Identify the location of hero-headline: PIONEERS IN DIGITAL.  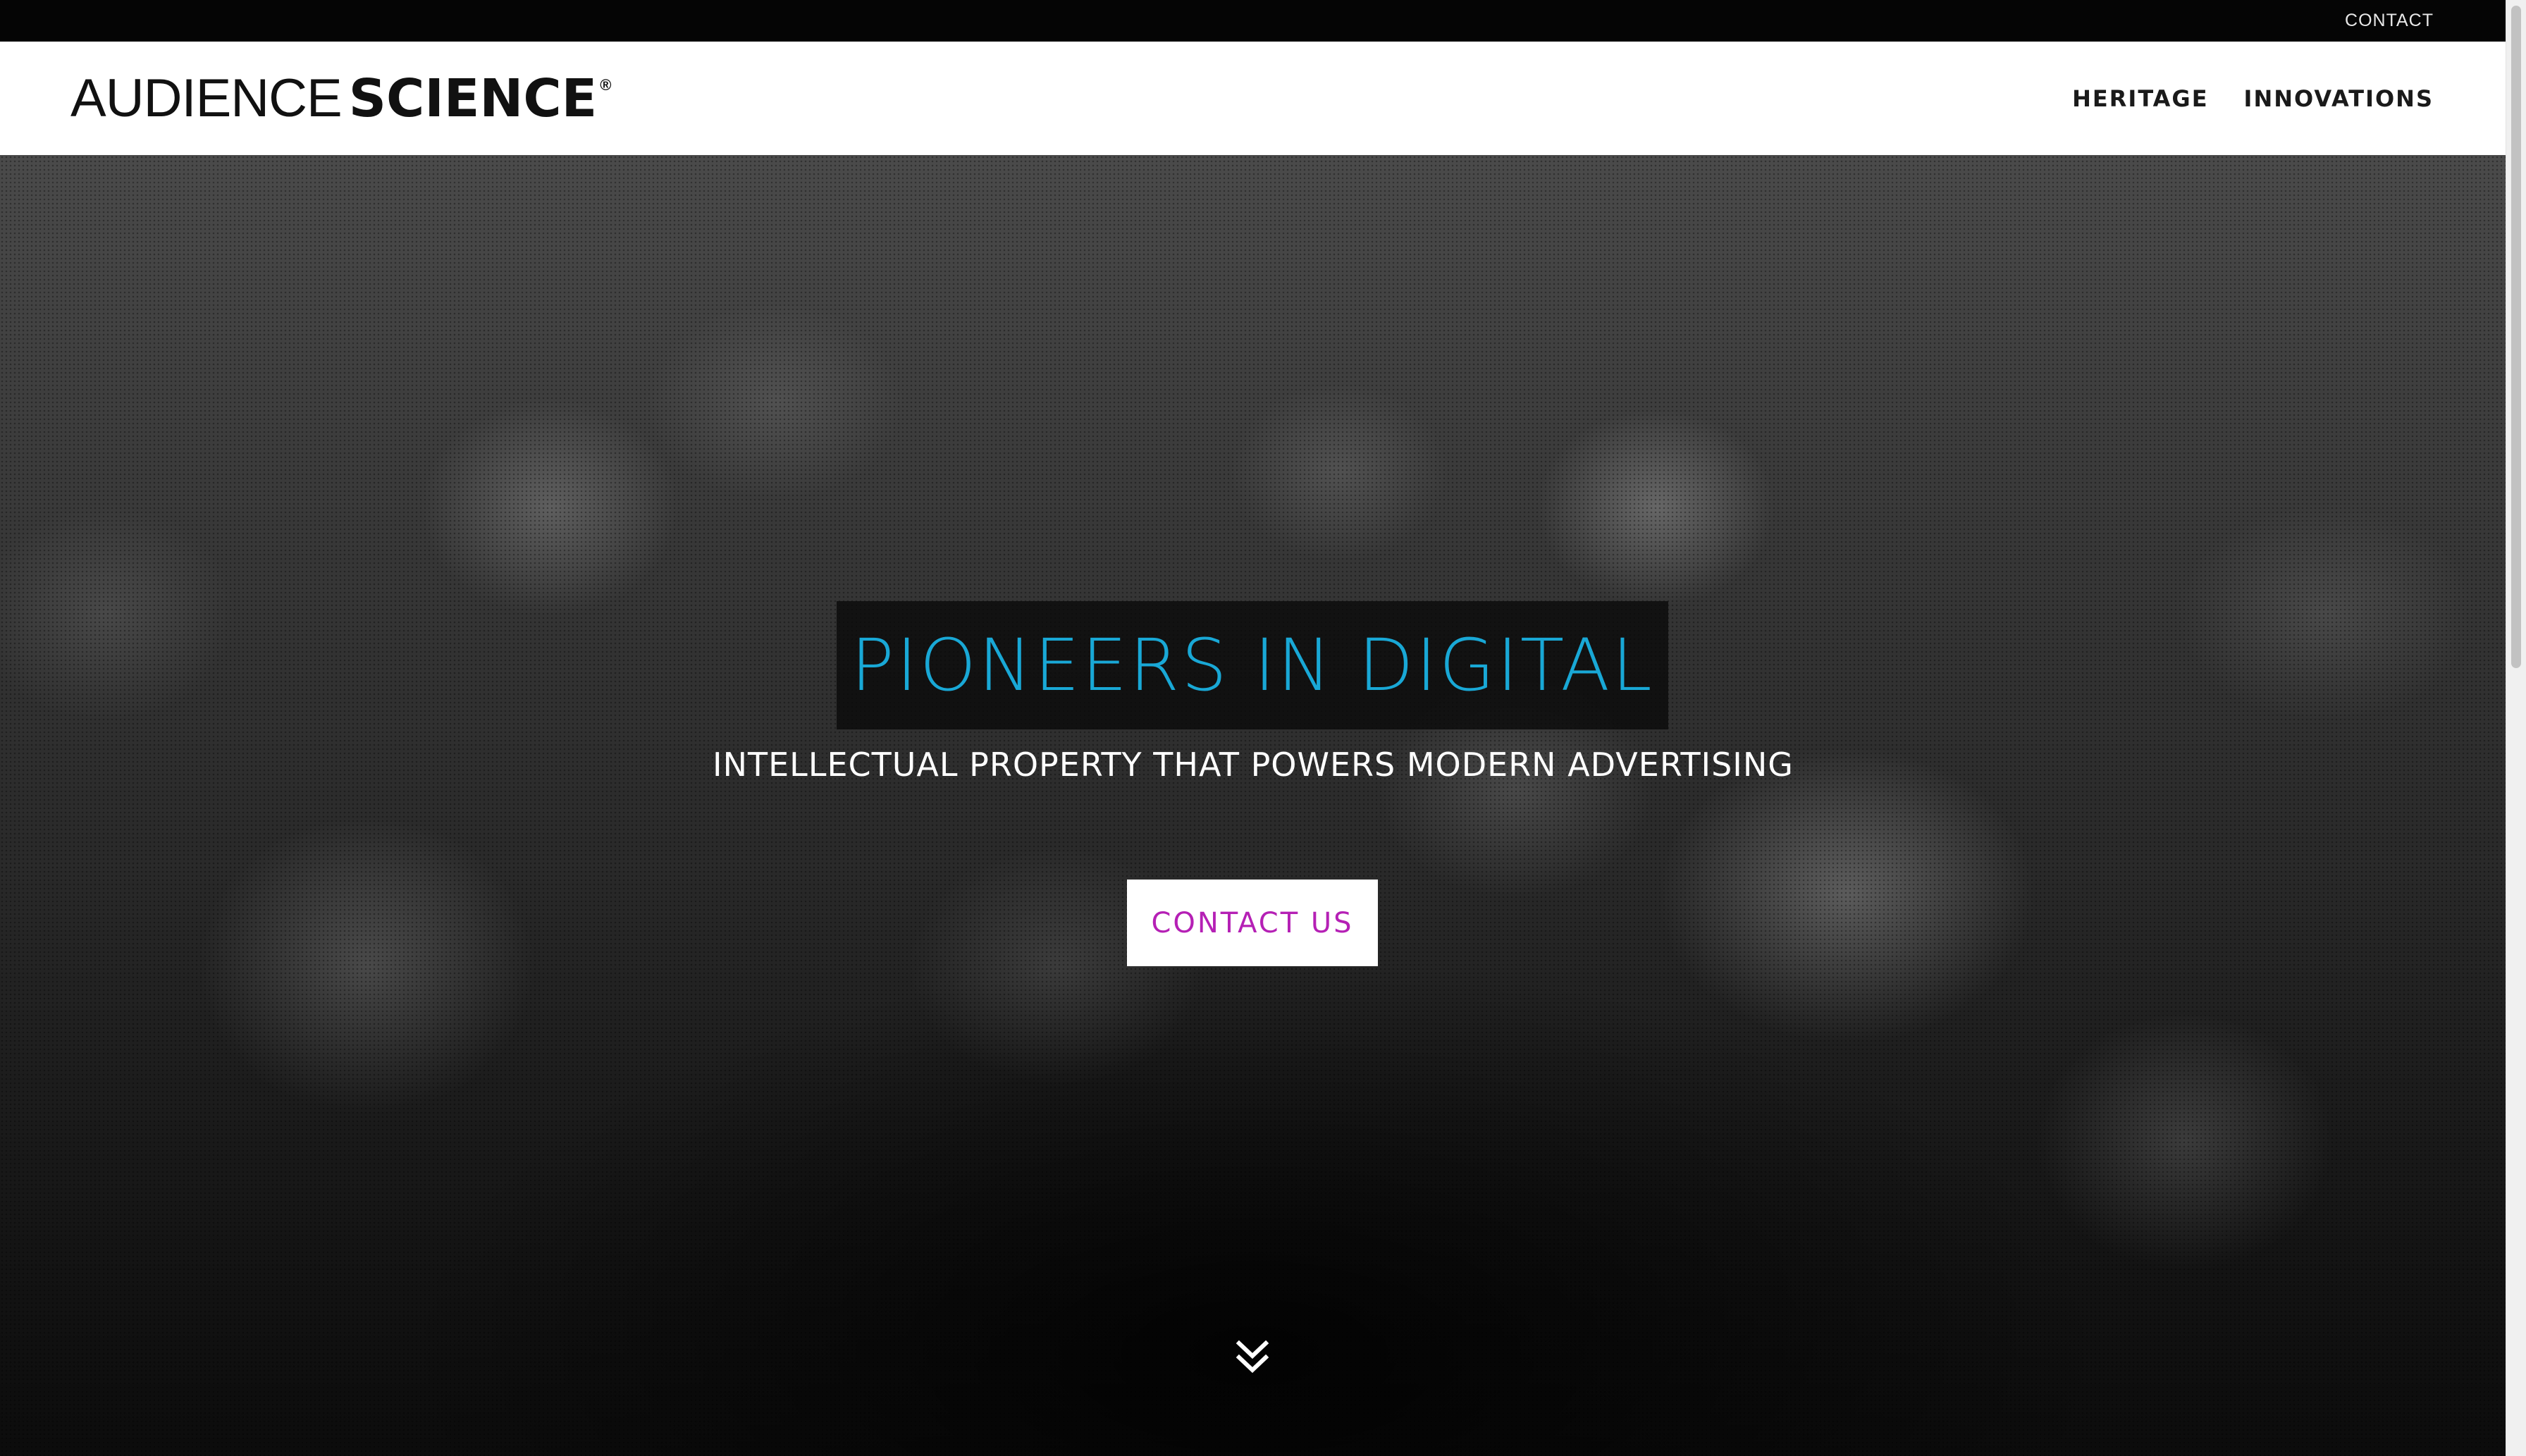
(1252, 666).